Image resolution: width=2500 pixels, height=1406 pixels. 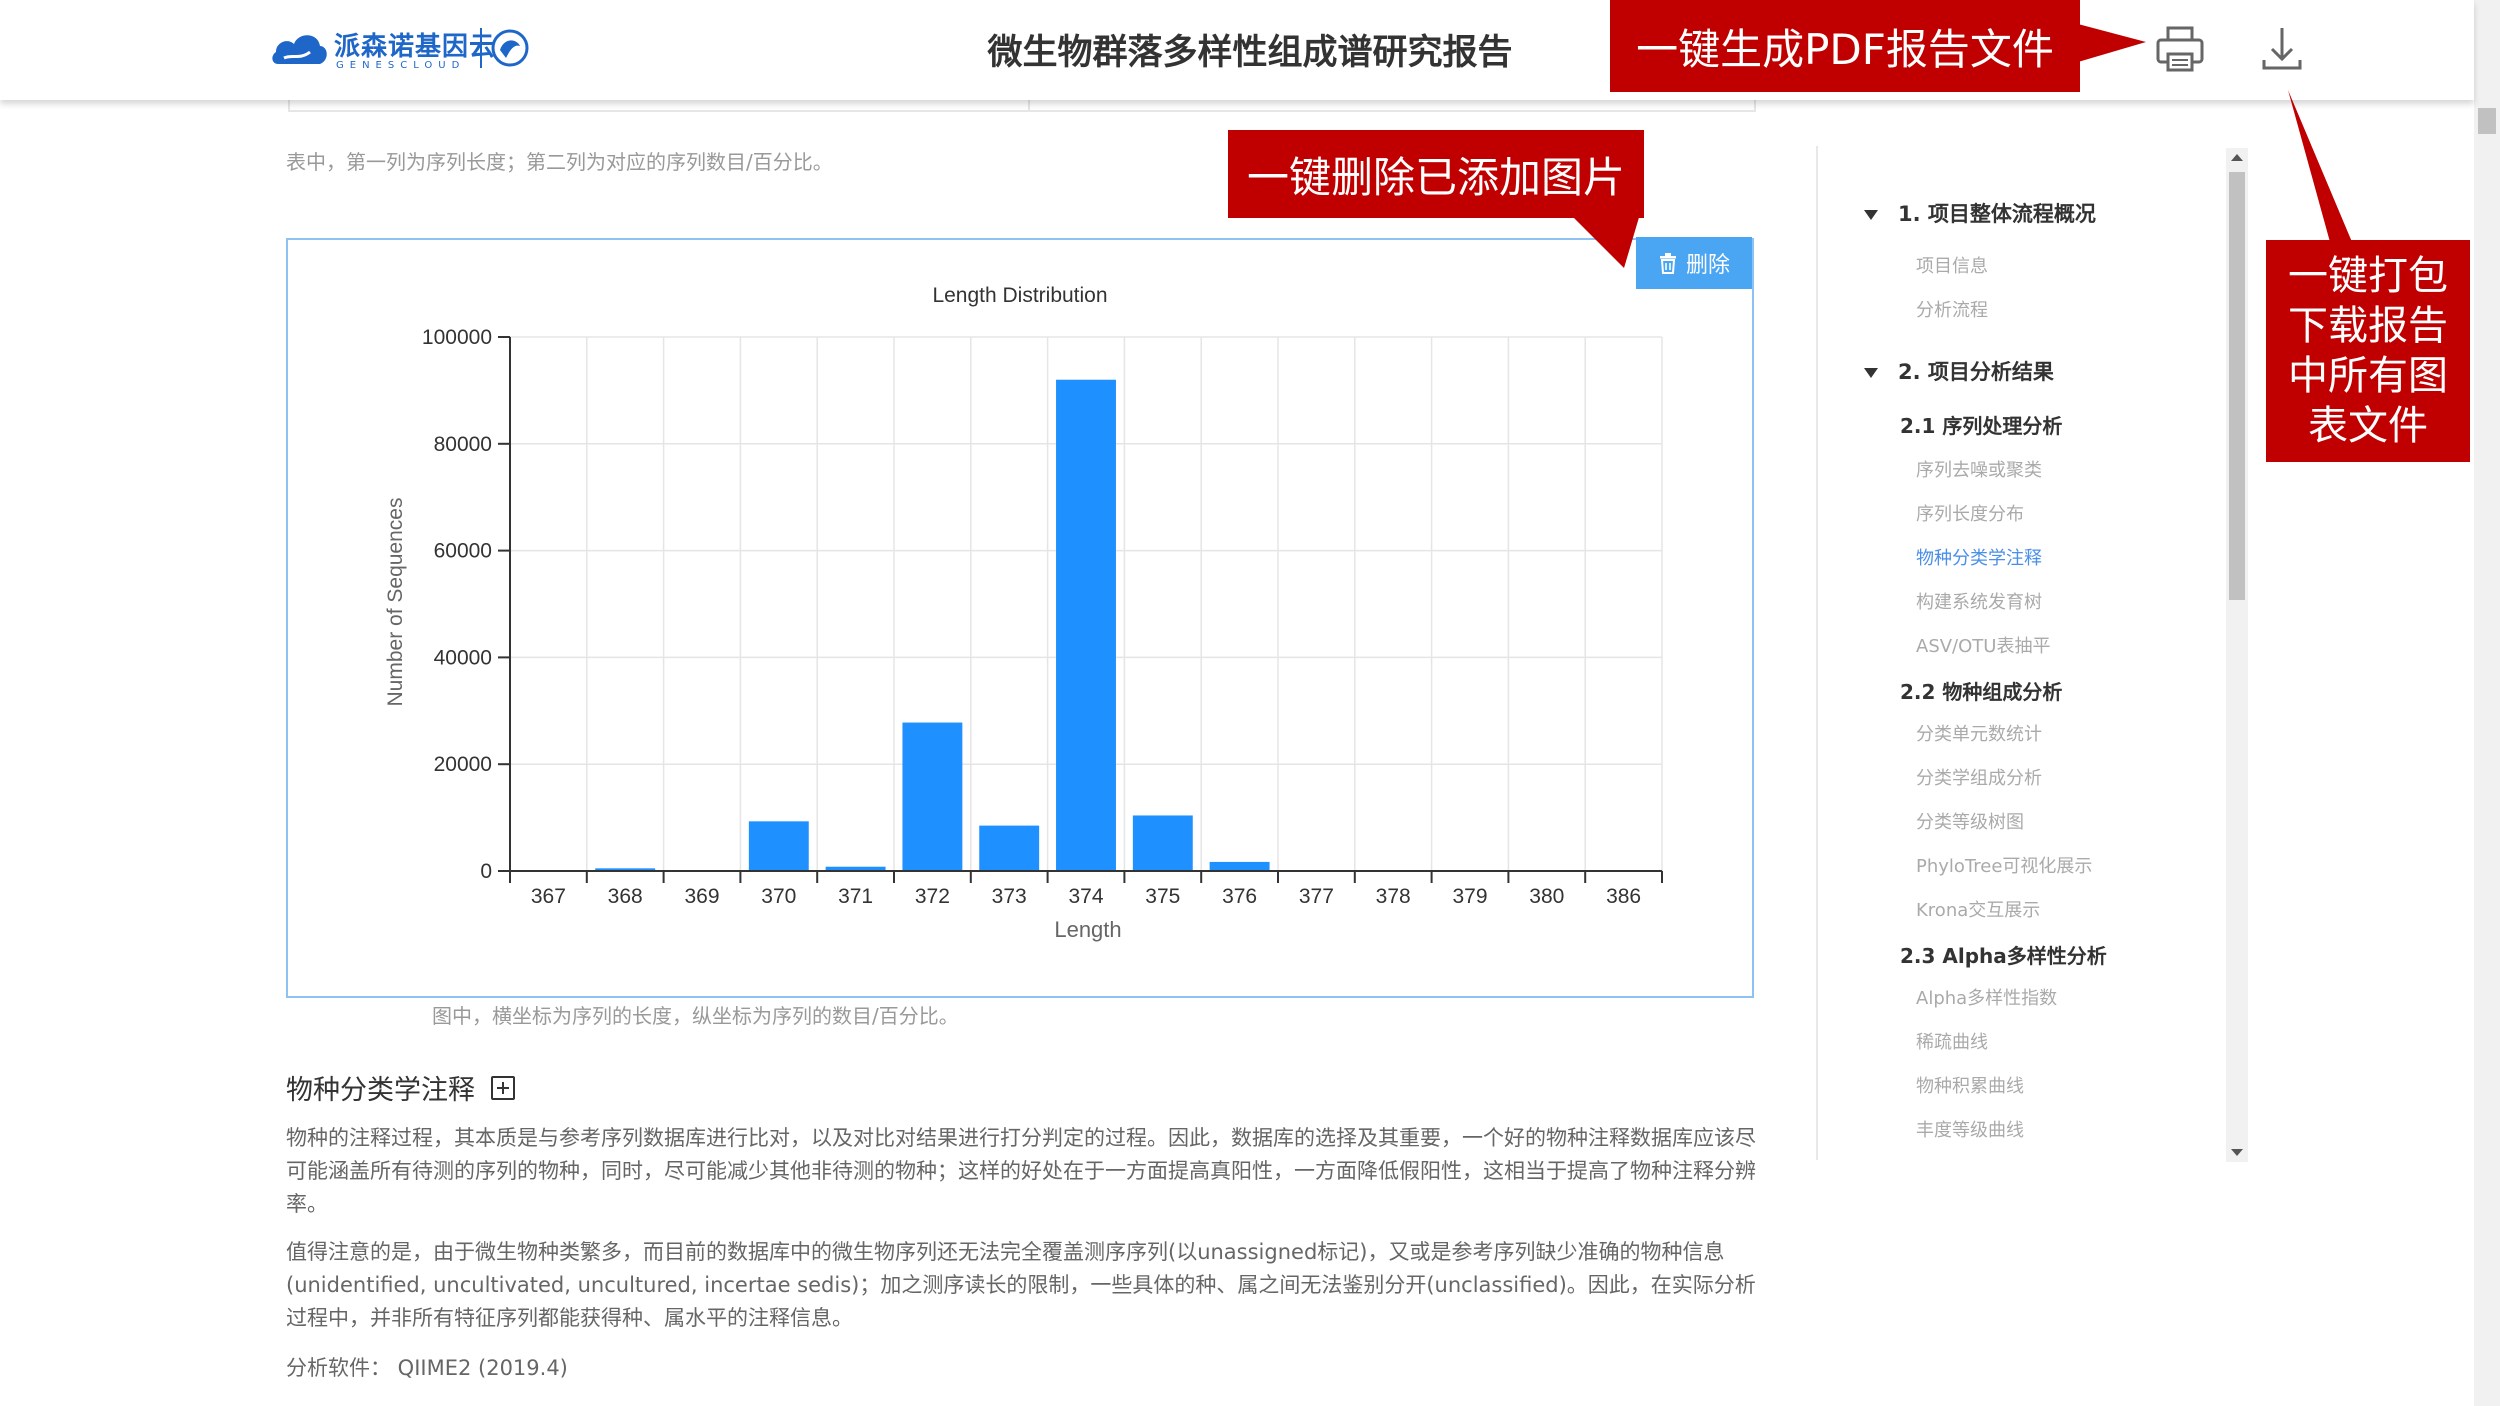 I want to click on pointer-delete, so click(x=1605, y=241).